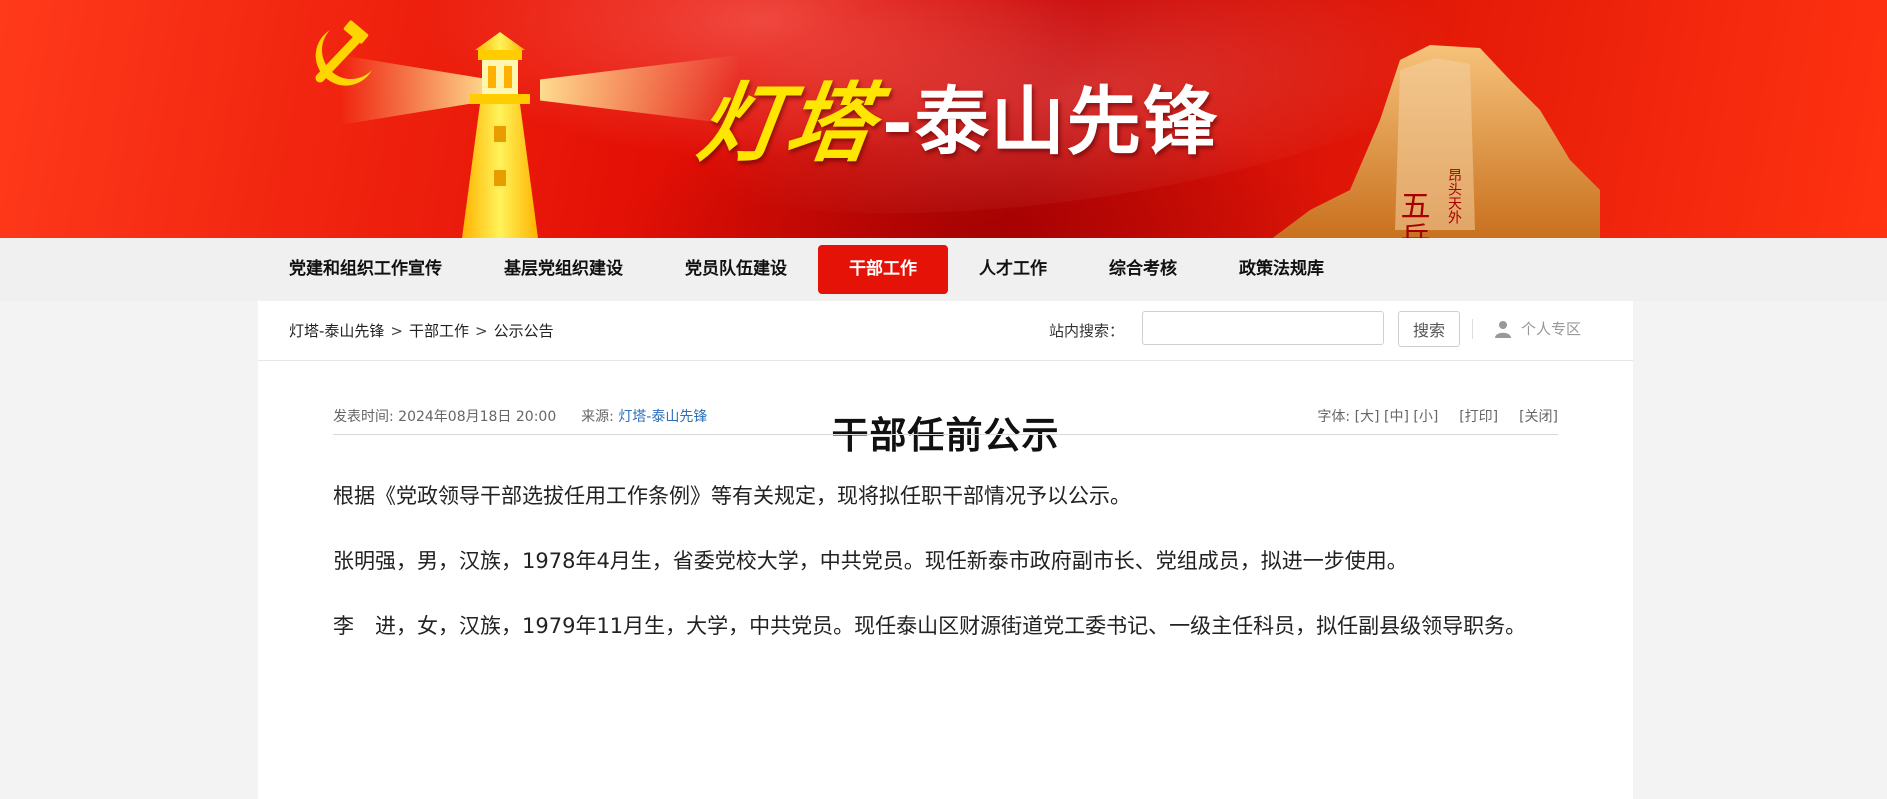  I want to click on divider, so click(1472, 329).